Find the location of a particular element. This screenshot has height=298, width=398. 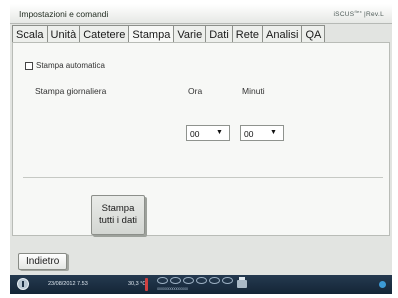

section-divider is located at coordinates (203, 177).